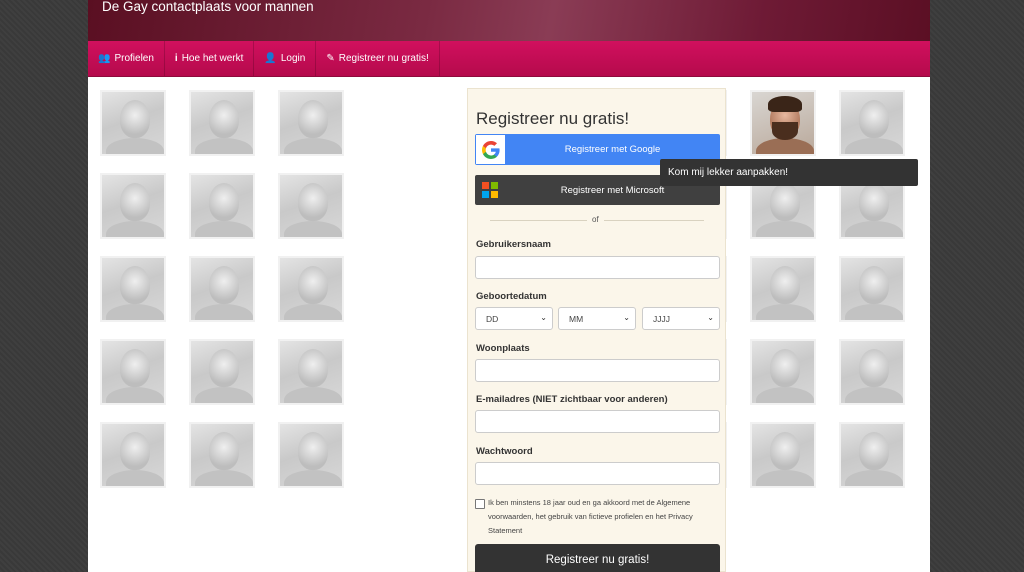 Image resolution: width=1024 pixels, height=572 pixels. I want to click on email-field, so click(597, 421).